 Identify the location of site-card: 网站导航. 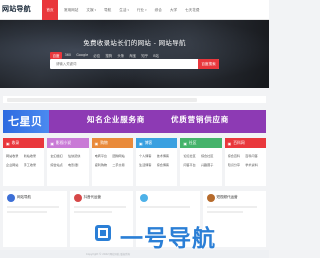
(35, 219).